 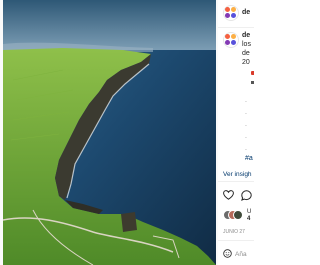 I want to click on likes-count: 4, so click(x=248, y=219).